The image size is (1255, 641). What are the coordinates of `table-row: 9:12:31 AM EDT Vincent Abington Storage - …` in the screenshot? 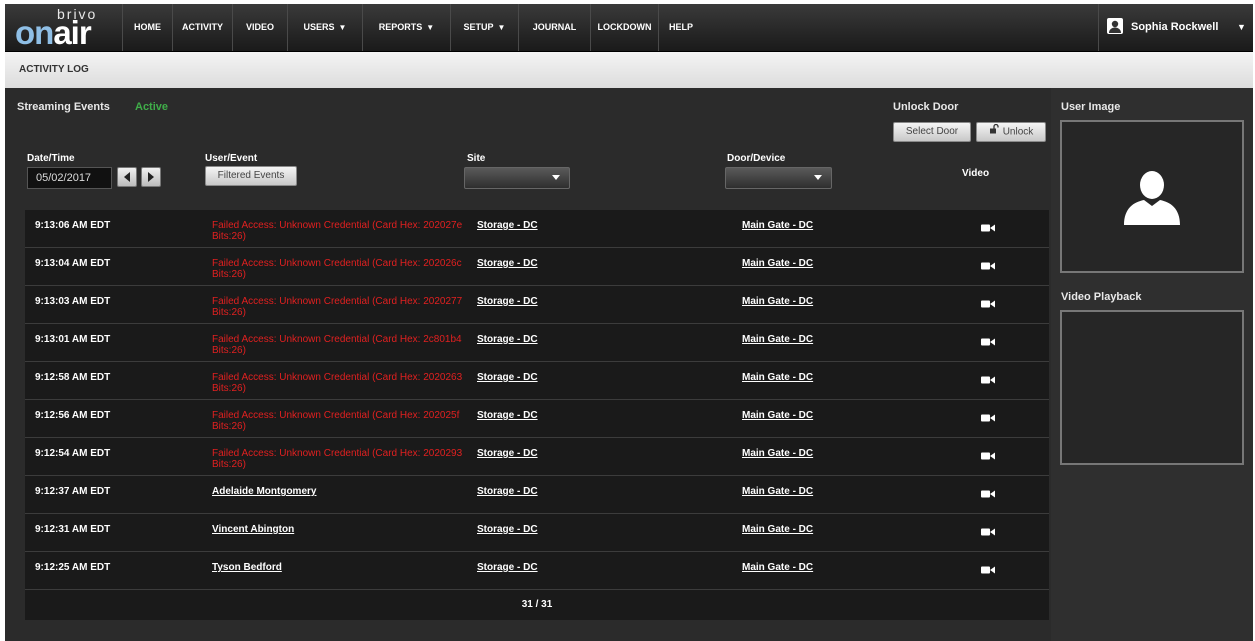 It's located at (537, 533).